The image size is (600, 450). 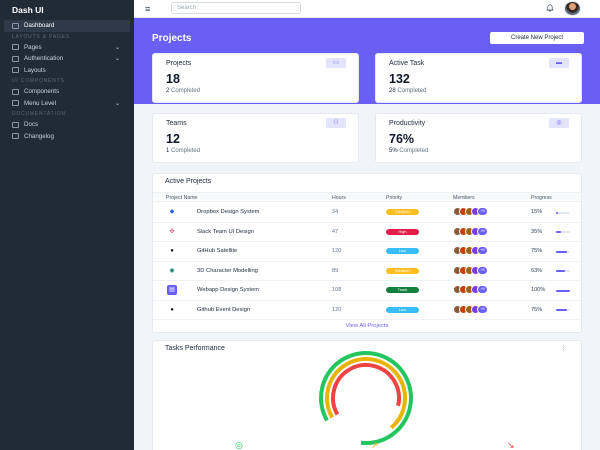 I want to click on stat-card: Teams ⚇ 12 1 Completed, so click(x=255, y=138).